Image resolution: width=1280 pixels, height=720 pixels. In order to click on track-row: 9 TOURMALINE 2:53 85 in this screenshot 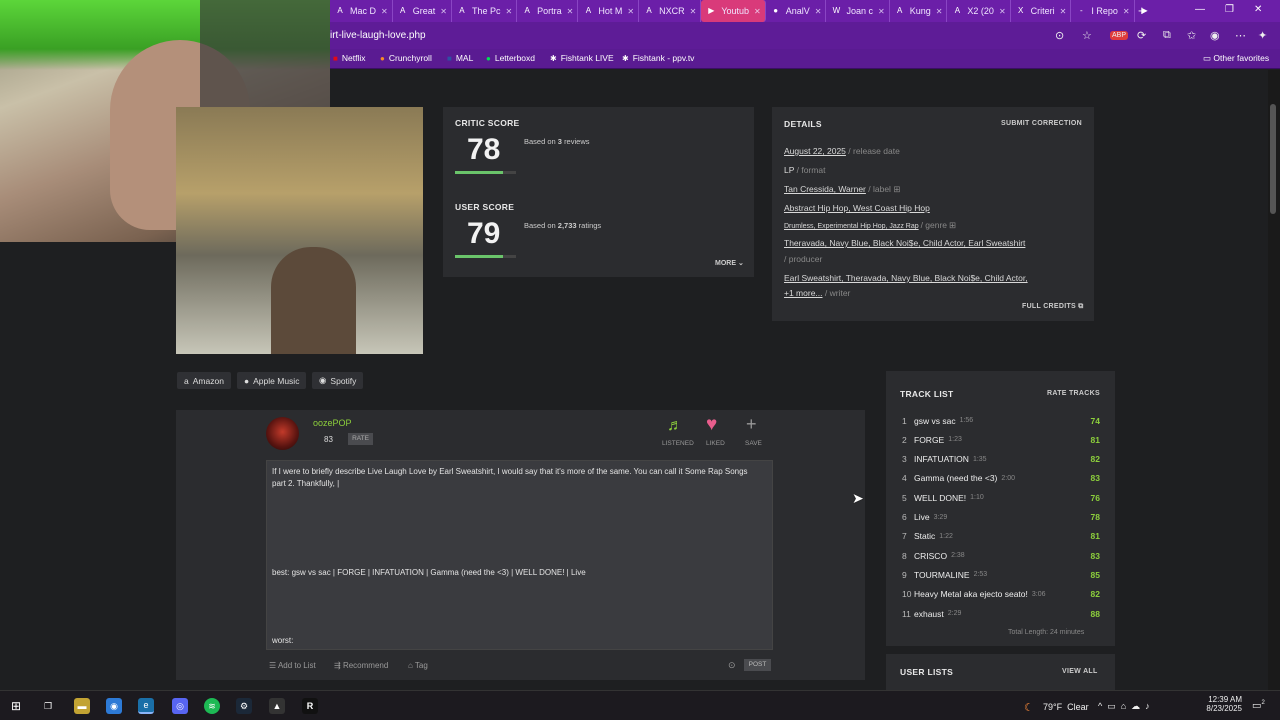, I will do `click(1000, 574)`.